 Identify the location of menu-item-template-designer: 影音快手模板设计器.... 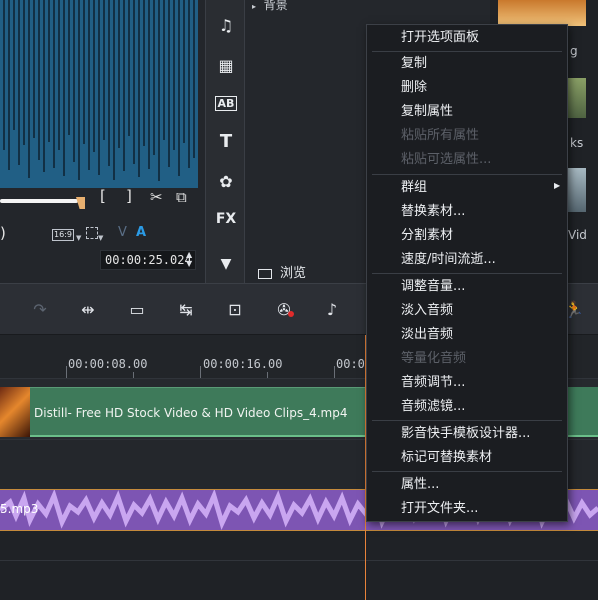
(465, 434).